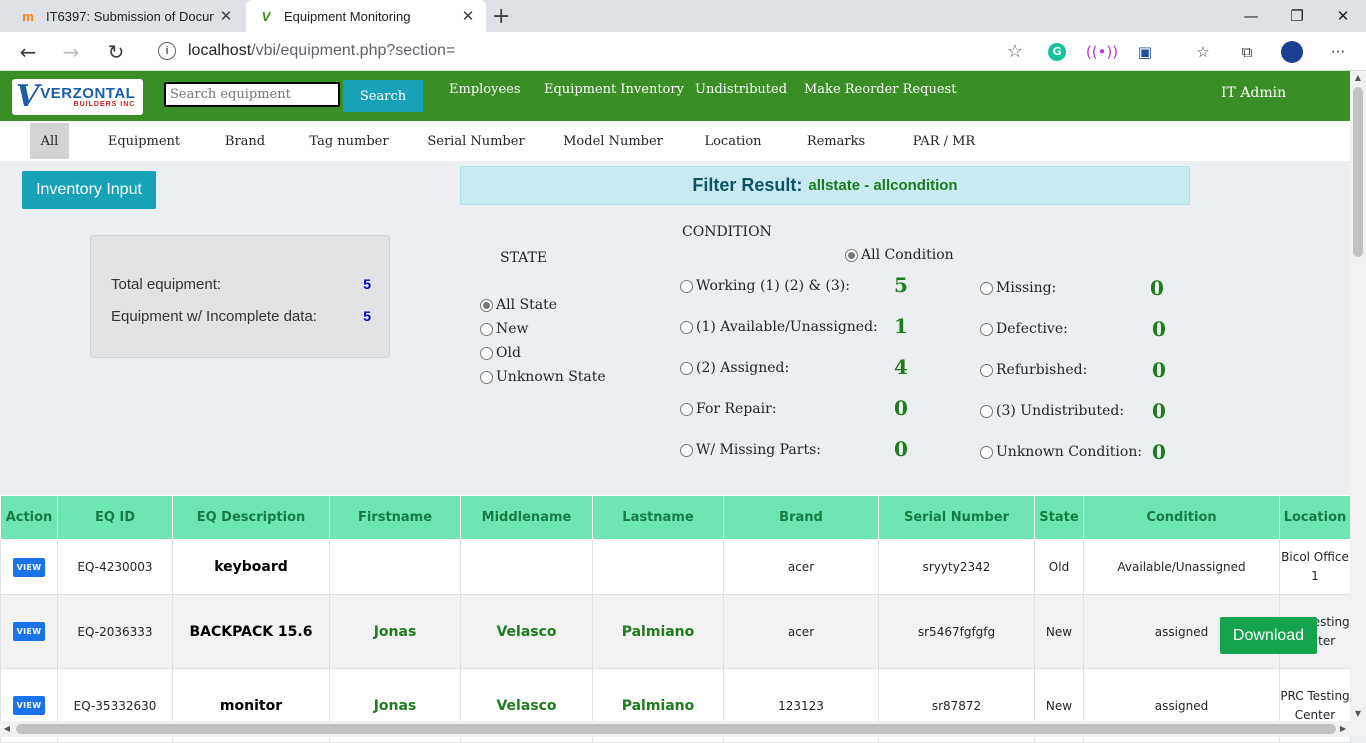 The height and width of the screenshot is (743, 1366). I want to click on reload-icon: ↻, so click(116, 52).